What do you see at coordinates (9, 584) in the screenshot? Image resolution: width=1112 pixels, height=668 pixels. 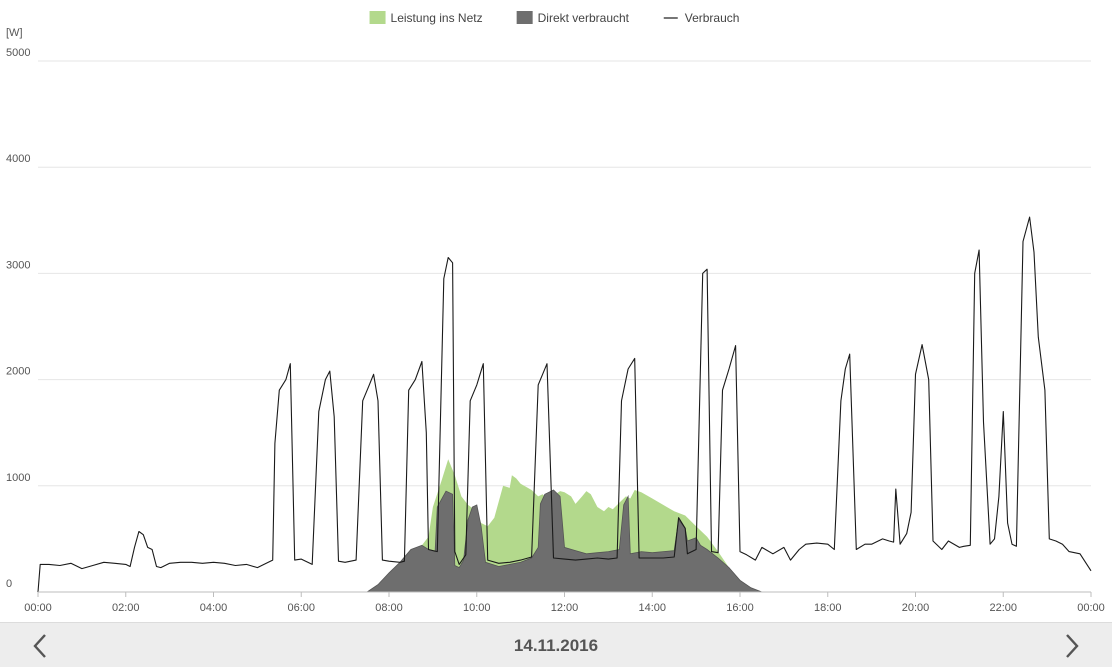 I see `y-tick-label: 0` at bounding box center [9, 584].